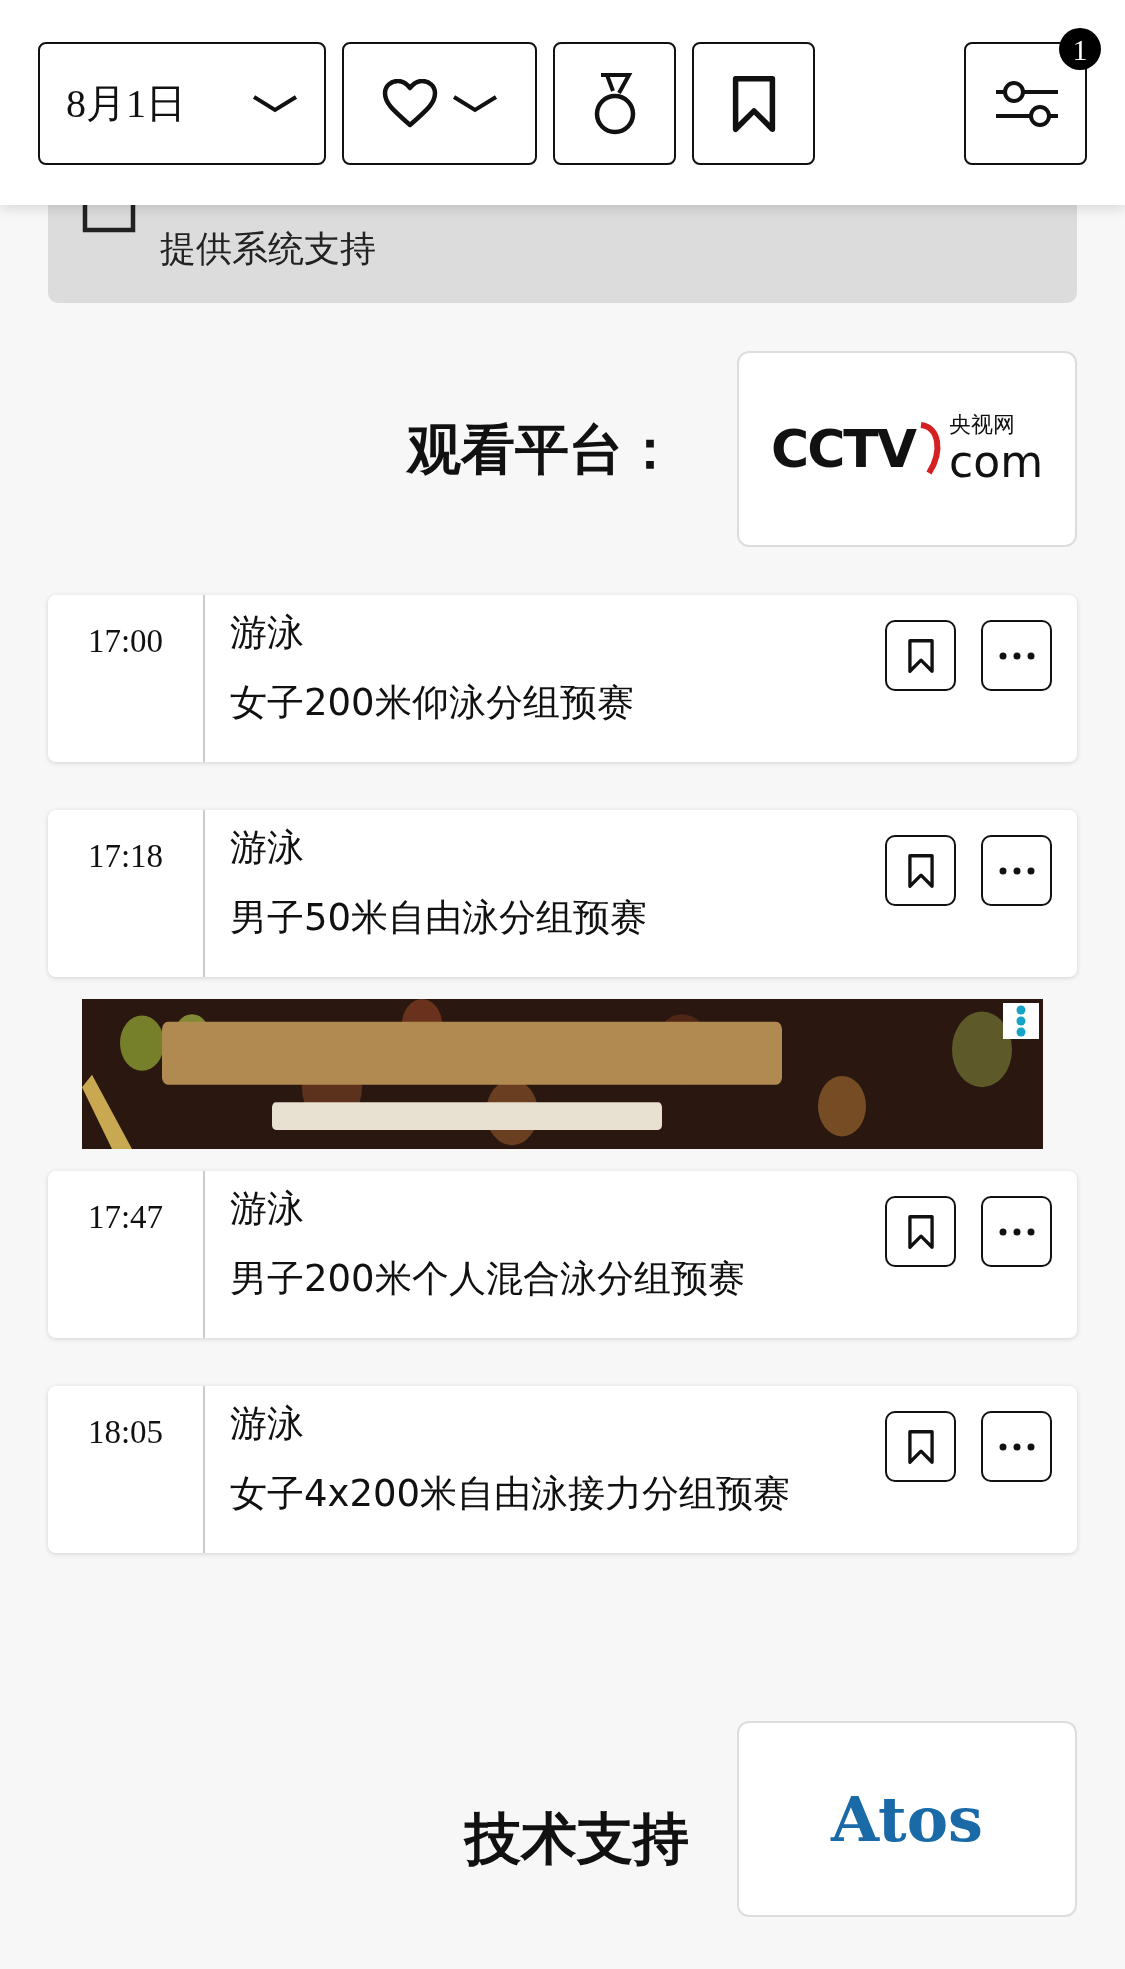  What do you see at coordinates (409, 103) in the screenshot?
I see `heart-icon` at bounding box center [409, 103].